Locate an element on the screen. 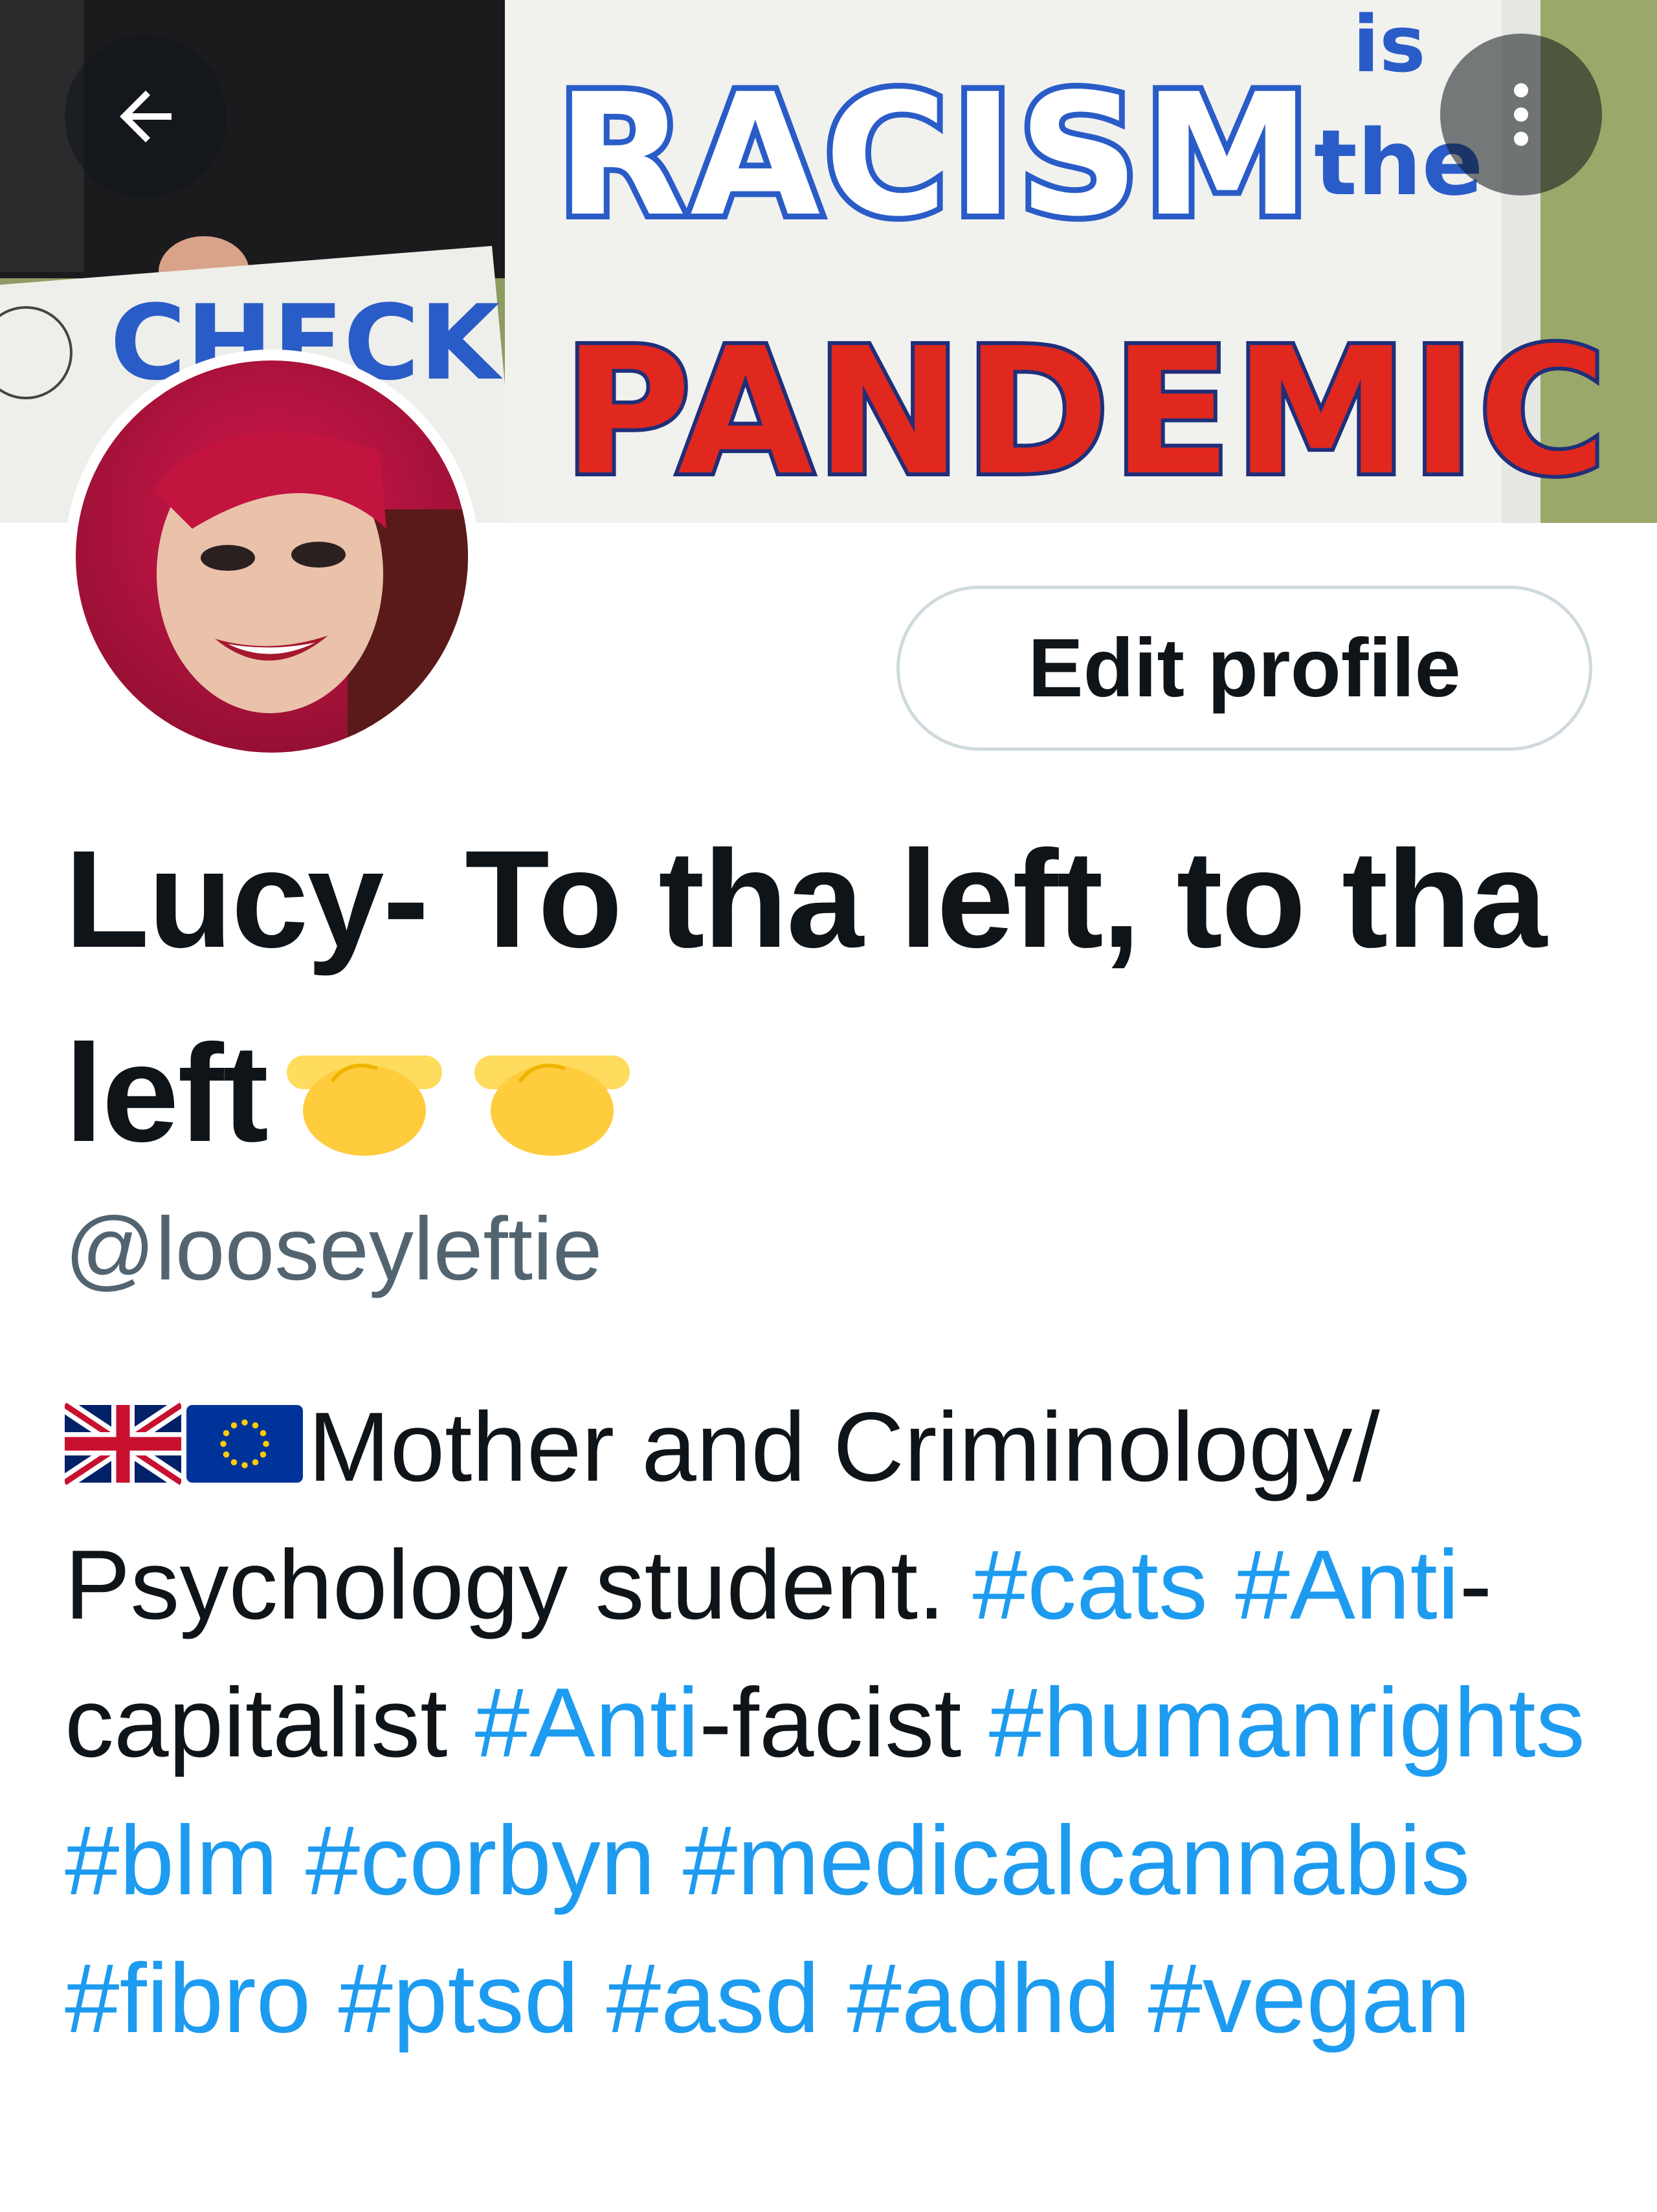 The image size is (1657, 2212). avatar-photo is located at coordinates (272, 556).